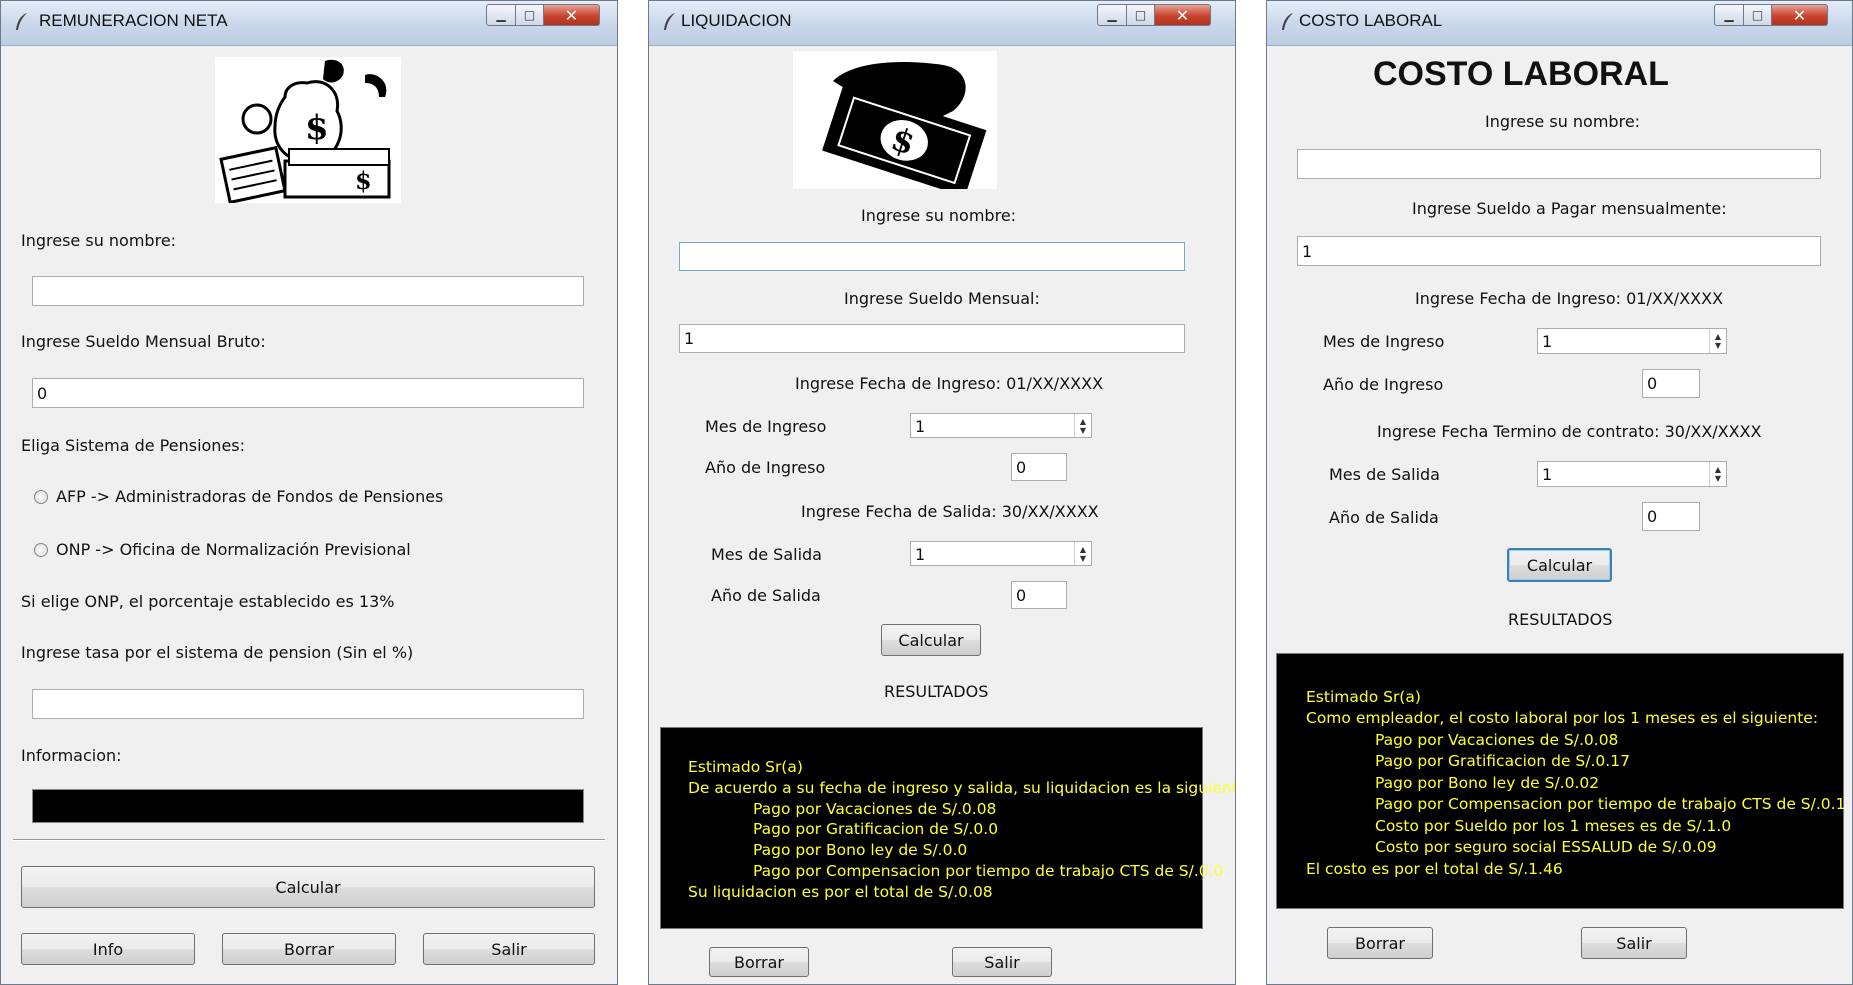 The height and width of the screenshot is (985, 1853). What do you see at coordinates (942, 23) in the screenshot?
I see `title-bar: LIQUIDACION ▁ □ ✕` at bounding box center [942, 23].